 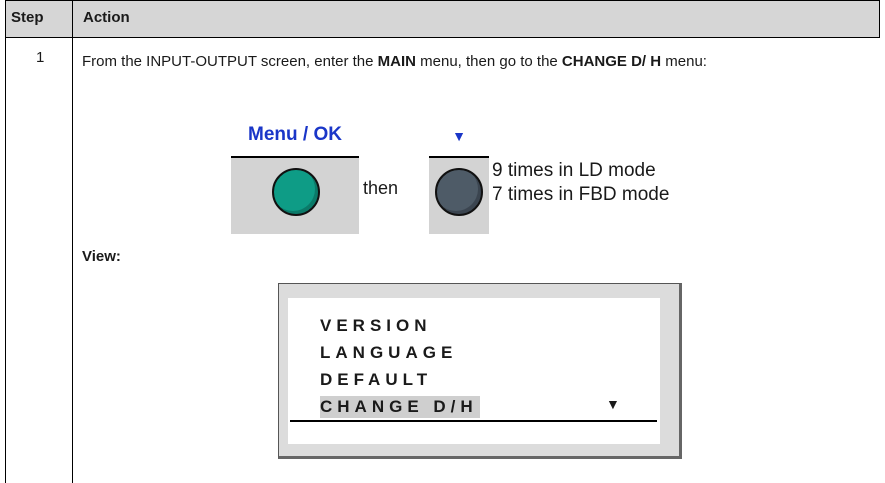 What do you see at coordinates (574, 170) in the screenshot?
I see `ld-mode-count: 9 times in LD mode` at bounding box center [574, 170].